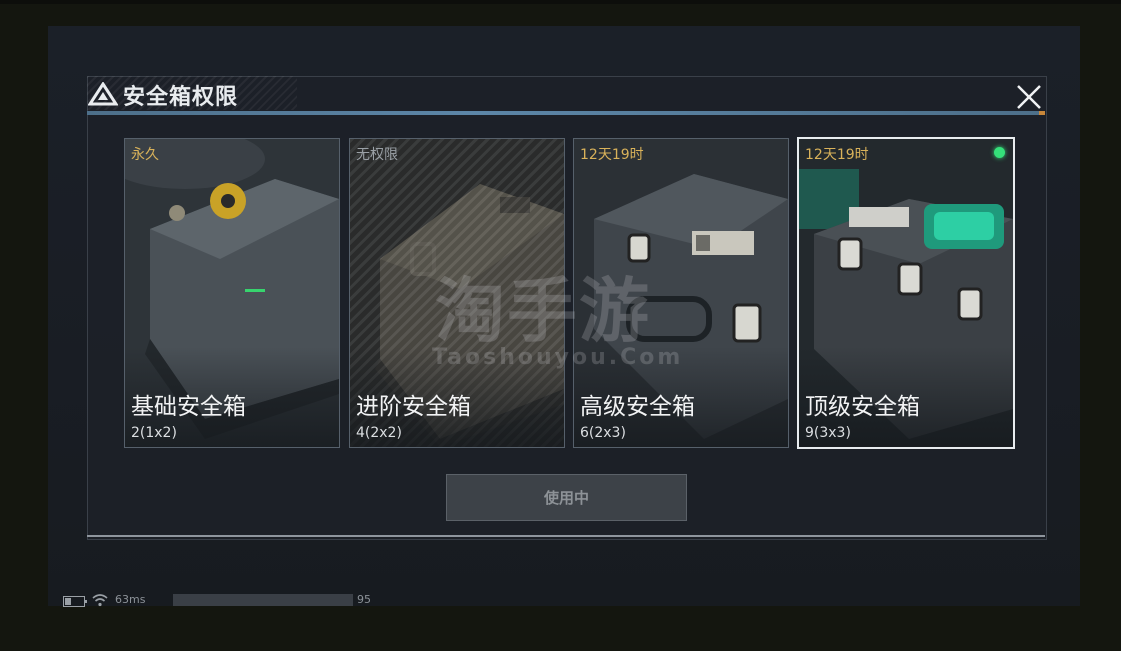 This screenshot has width=1121, height=651. Describe the element at coordinates (457, 293) in the screenshot. I see `case-card-advanced: 无权限 进阶安全箱 4(2x2)` at that location.